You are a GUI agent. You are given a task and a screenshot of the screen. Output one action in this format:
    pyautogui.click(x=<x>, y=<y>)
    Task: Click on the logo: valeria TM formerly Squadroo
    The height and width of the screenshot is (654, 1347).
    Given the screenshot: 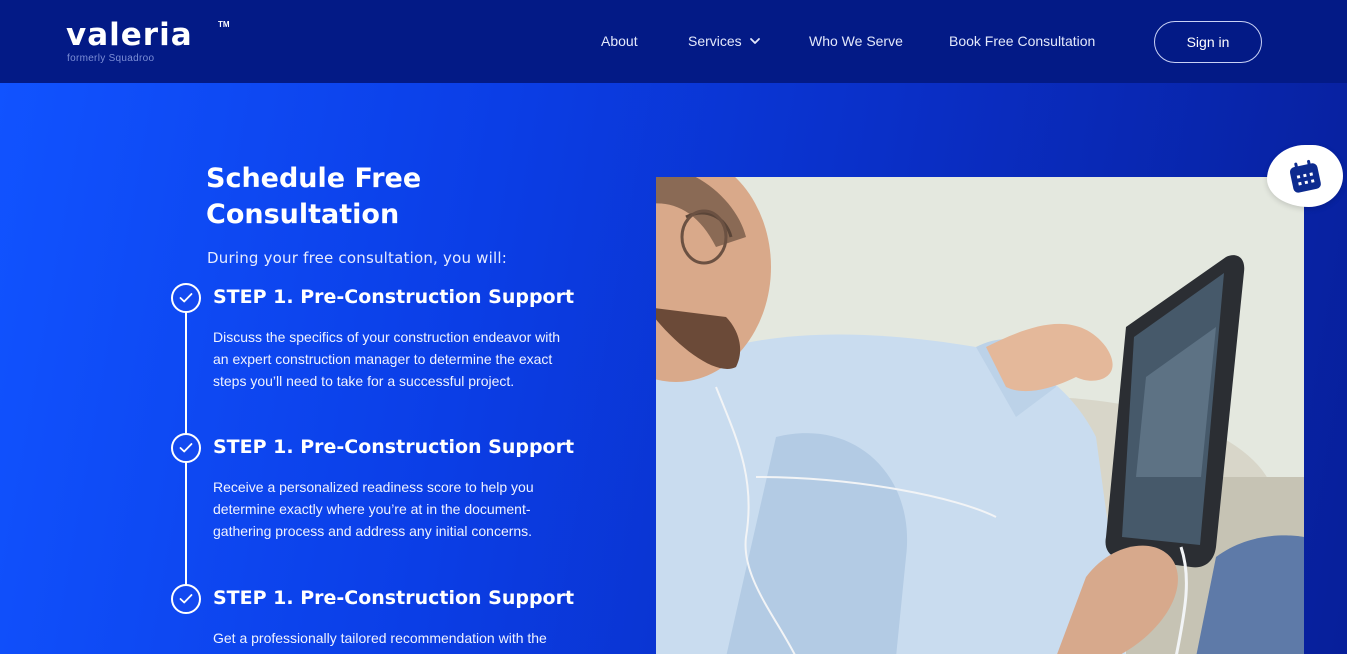 What is the action you would take?
    pyautogui.click(x=151, y=43)
    